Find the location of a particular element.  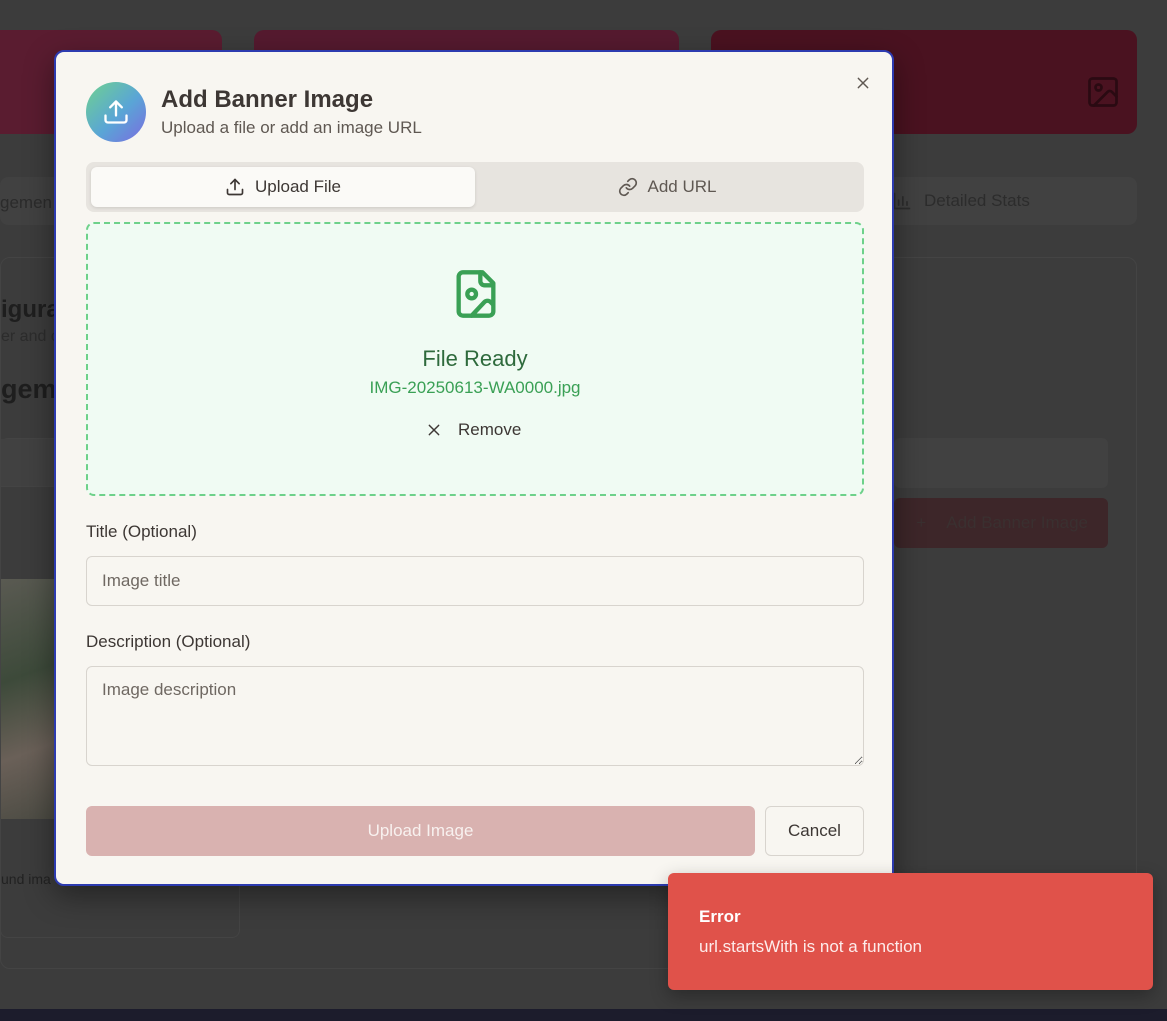

remove-file-label: Remove is located at coordinates (490, 429).